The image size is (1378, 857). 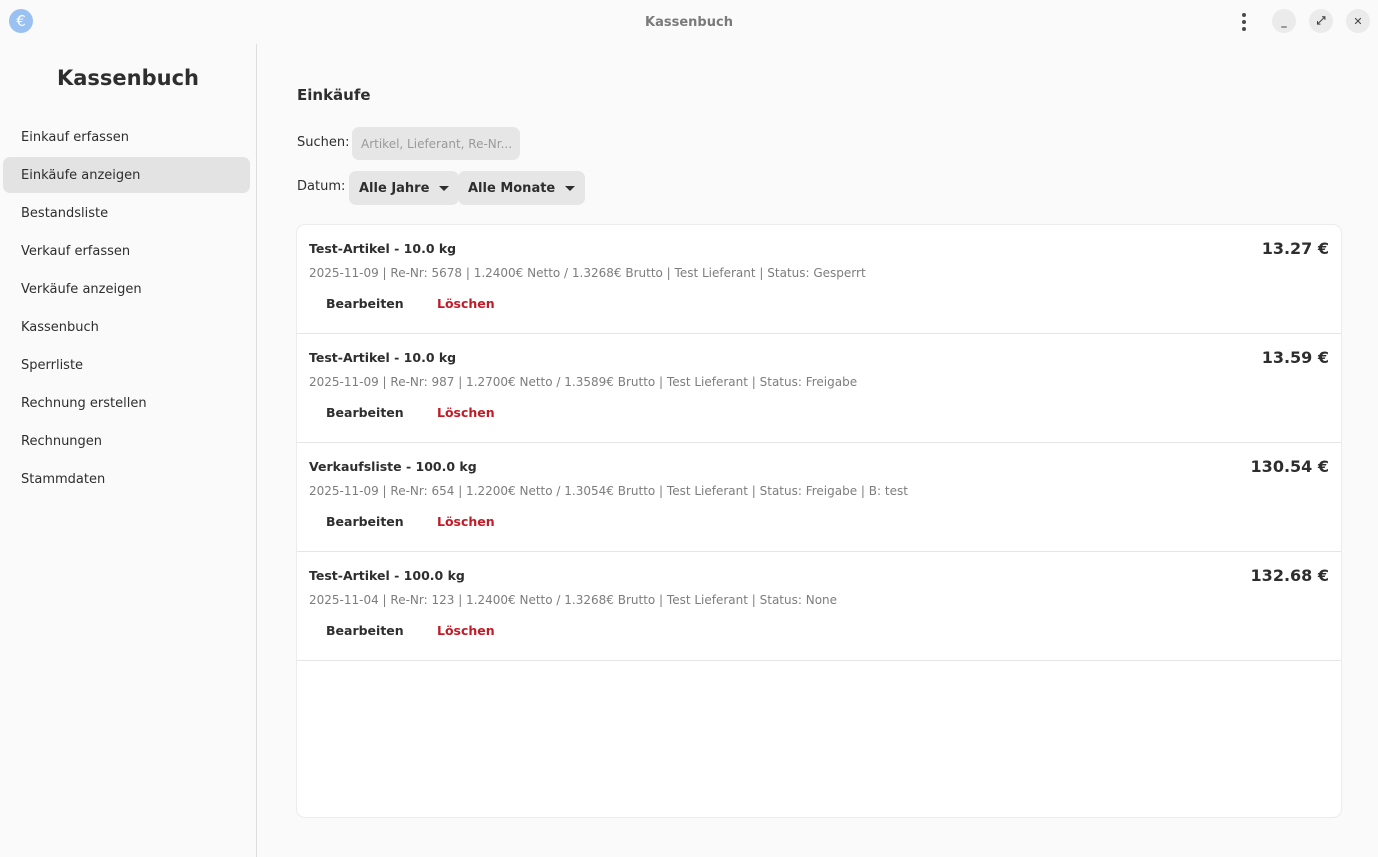 What do you see at coordinates (126, 479) in the screenshot?
I see `sidebar-item: Stammdaten` at bounding box center [126, 479].